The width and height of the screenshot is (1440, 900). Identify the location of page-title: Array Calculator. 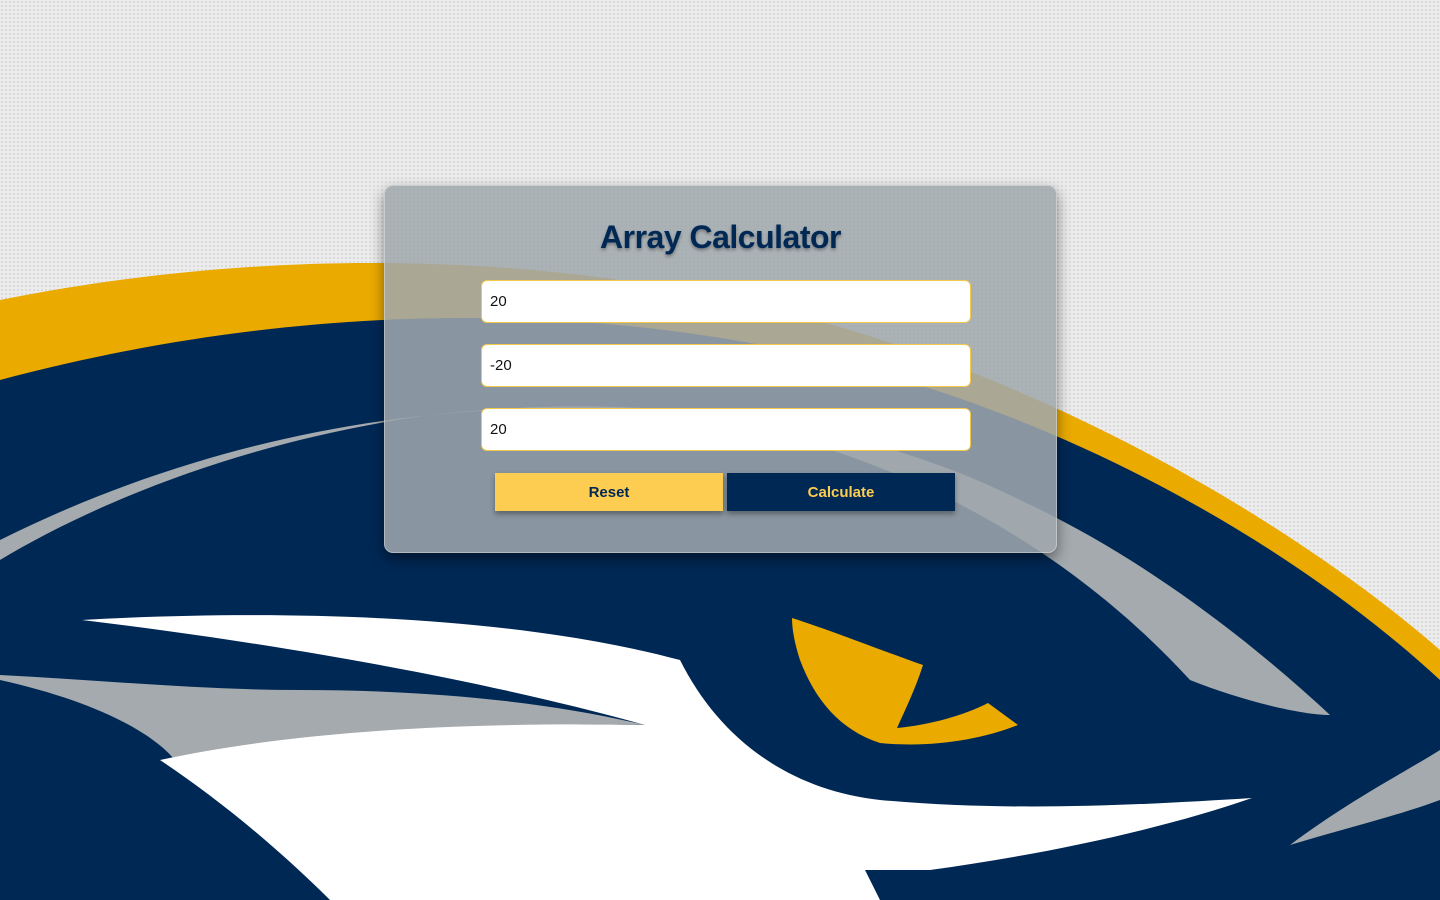
(720, 237).